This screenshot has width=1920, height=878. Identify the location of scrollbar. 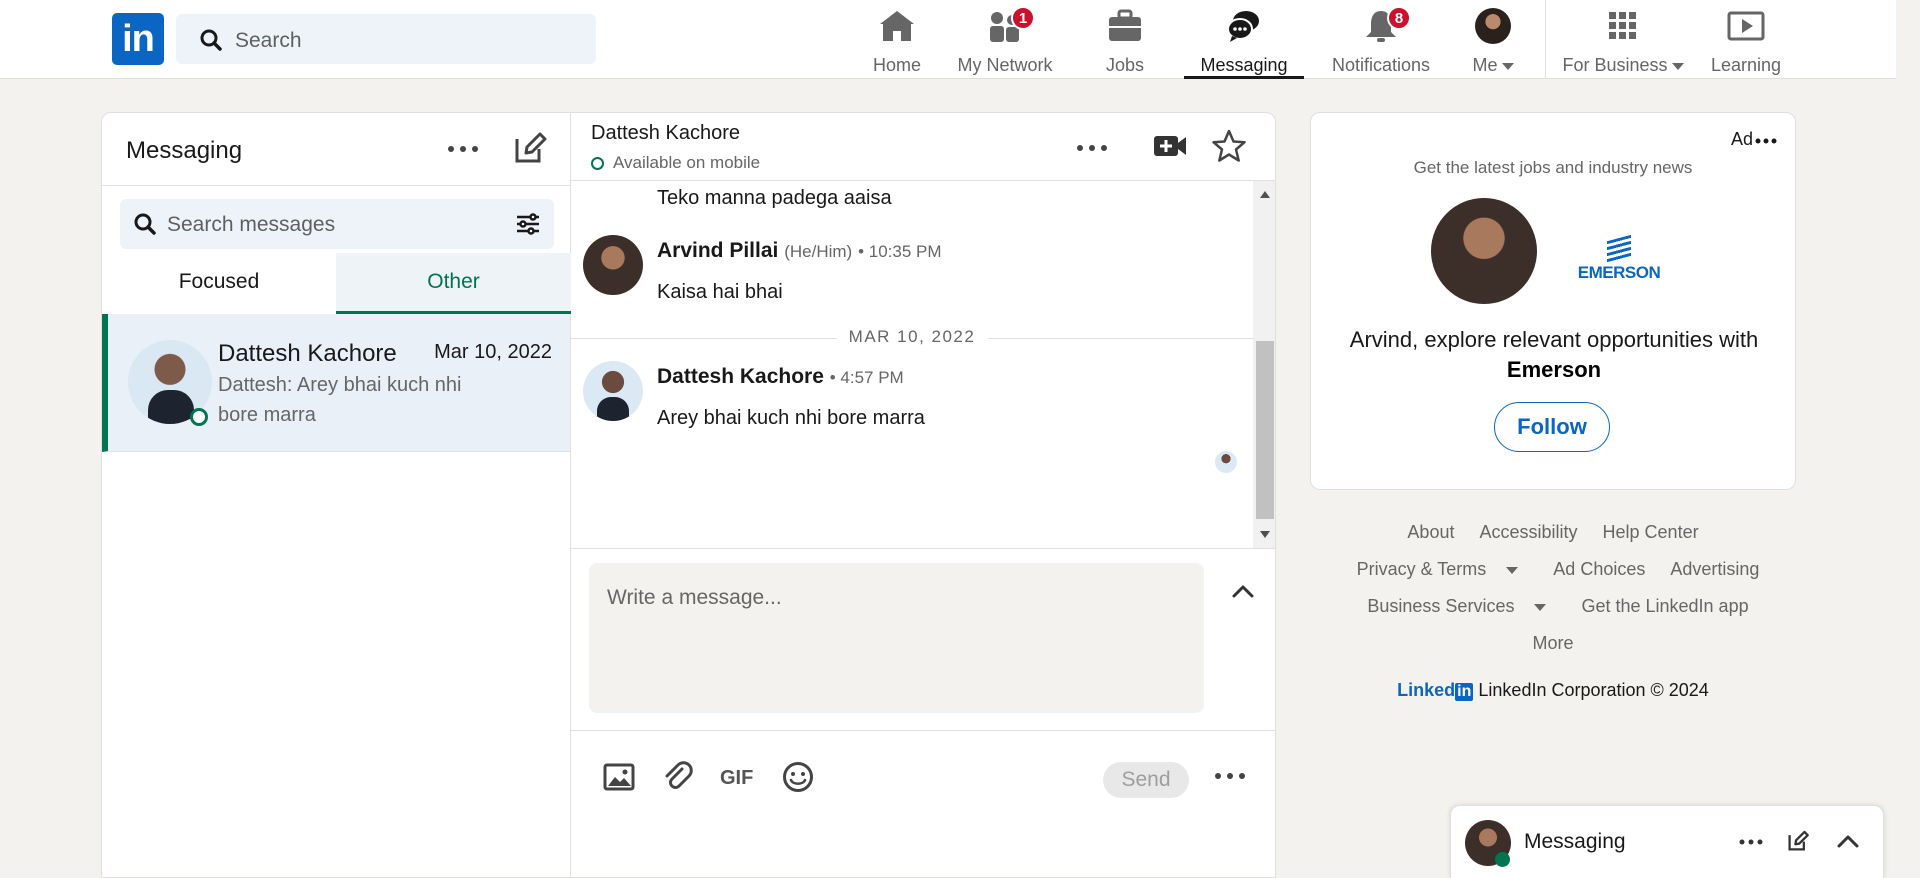
(1264, 364).